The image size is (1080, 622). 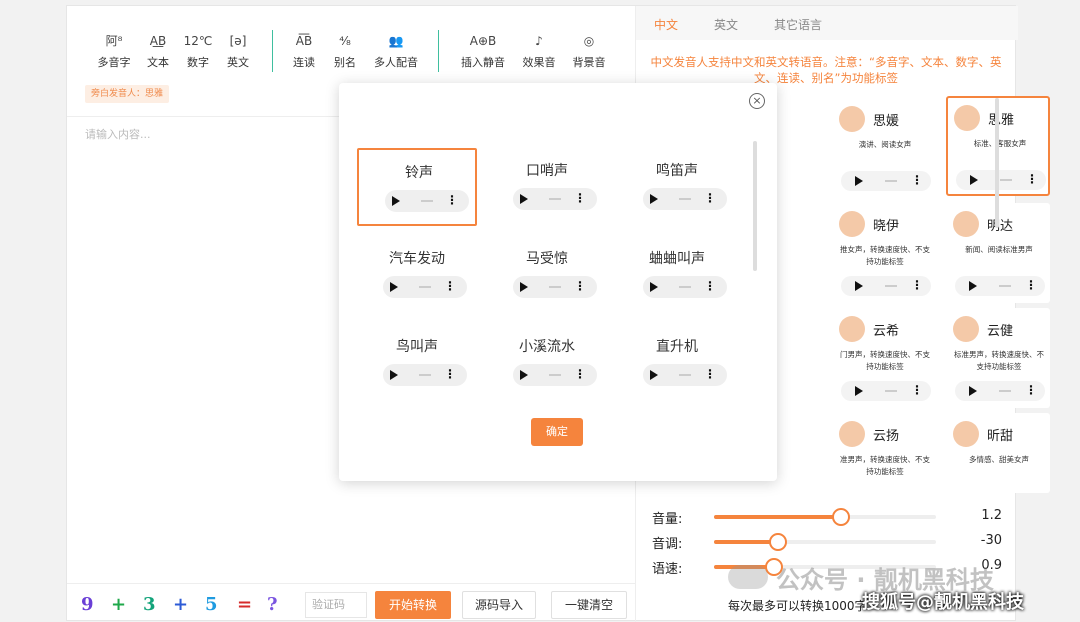 I want to click on people-icon: 👥, so click(x=396, y=41).